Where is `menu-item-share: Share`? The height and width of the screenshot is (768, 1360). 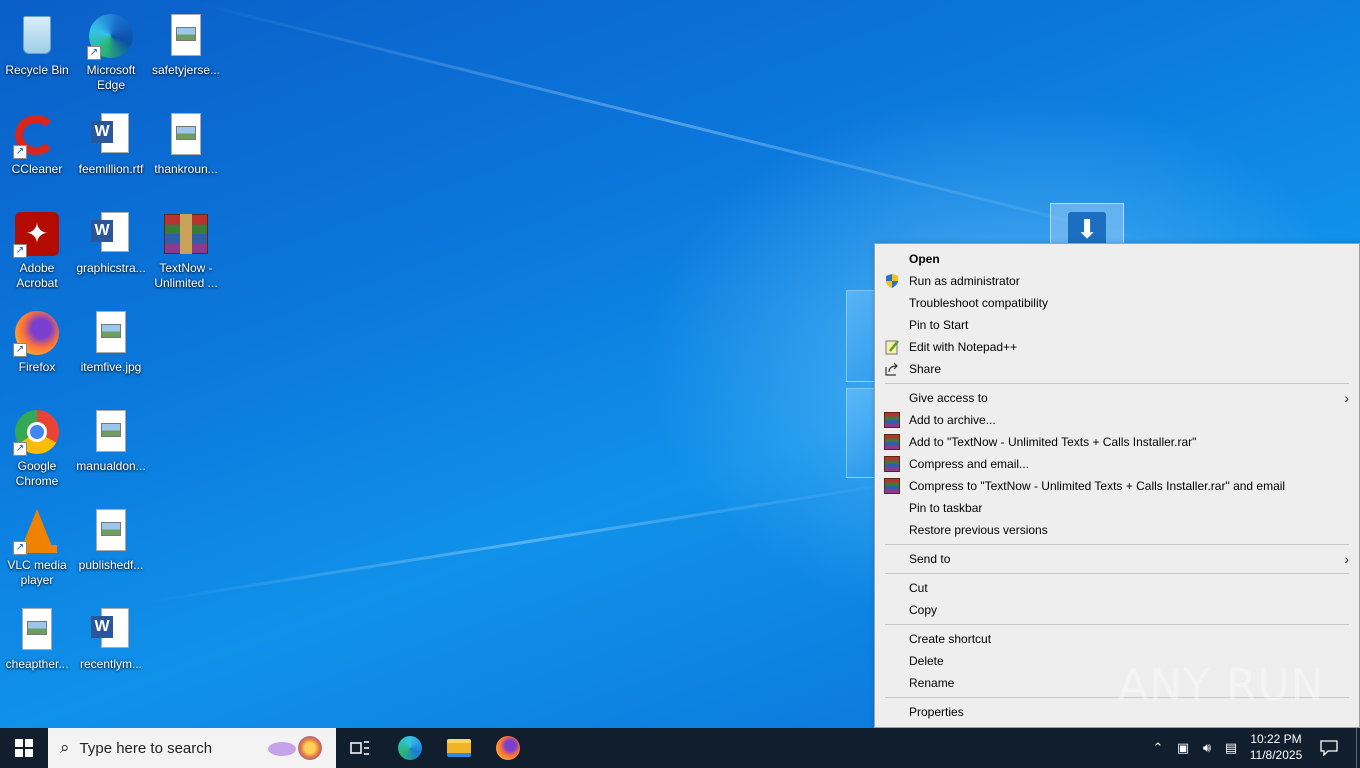
menu-item-share: Share is located at coordinates (1117, 369).